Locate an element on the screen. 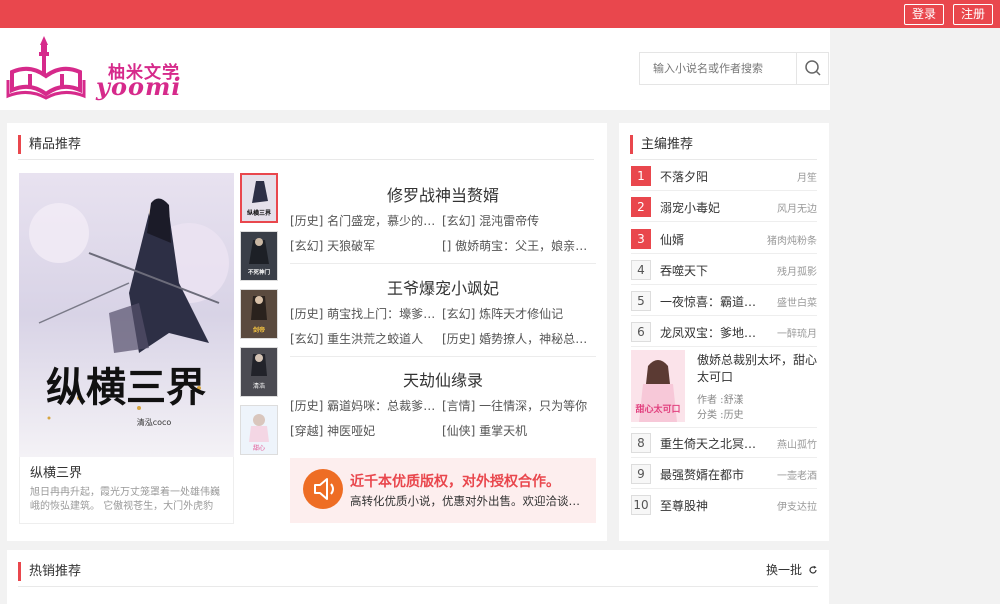 This screenshot has width=1000, height=604. thumb-1-text: 纵横三界 is located at coordinates (259, 213).